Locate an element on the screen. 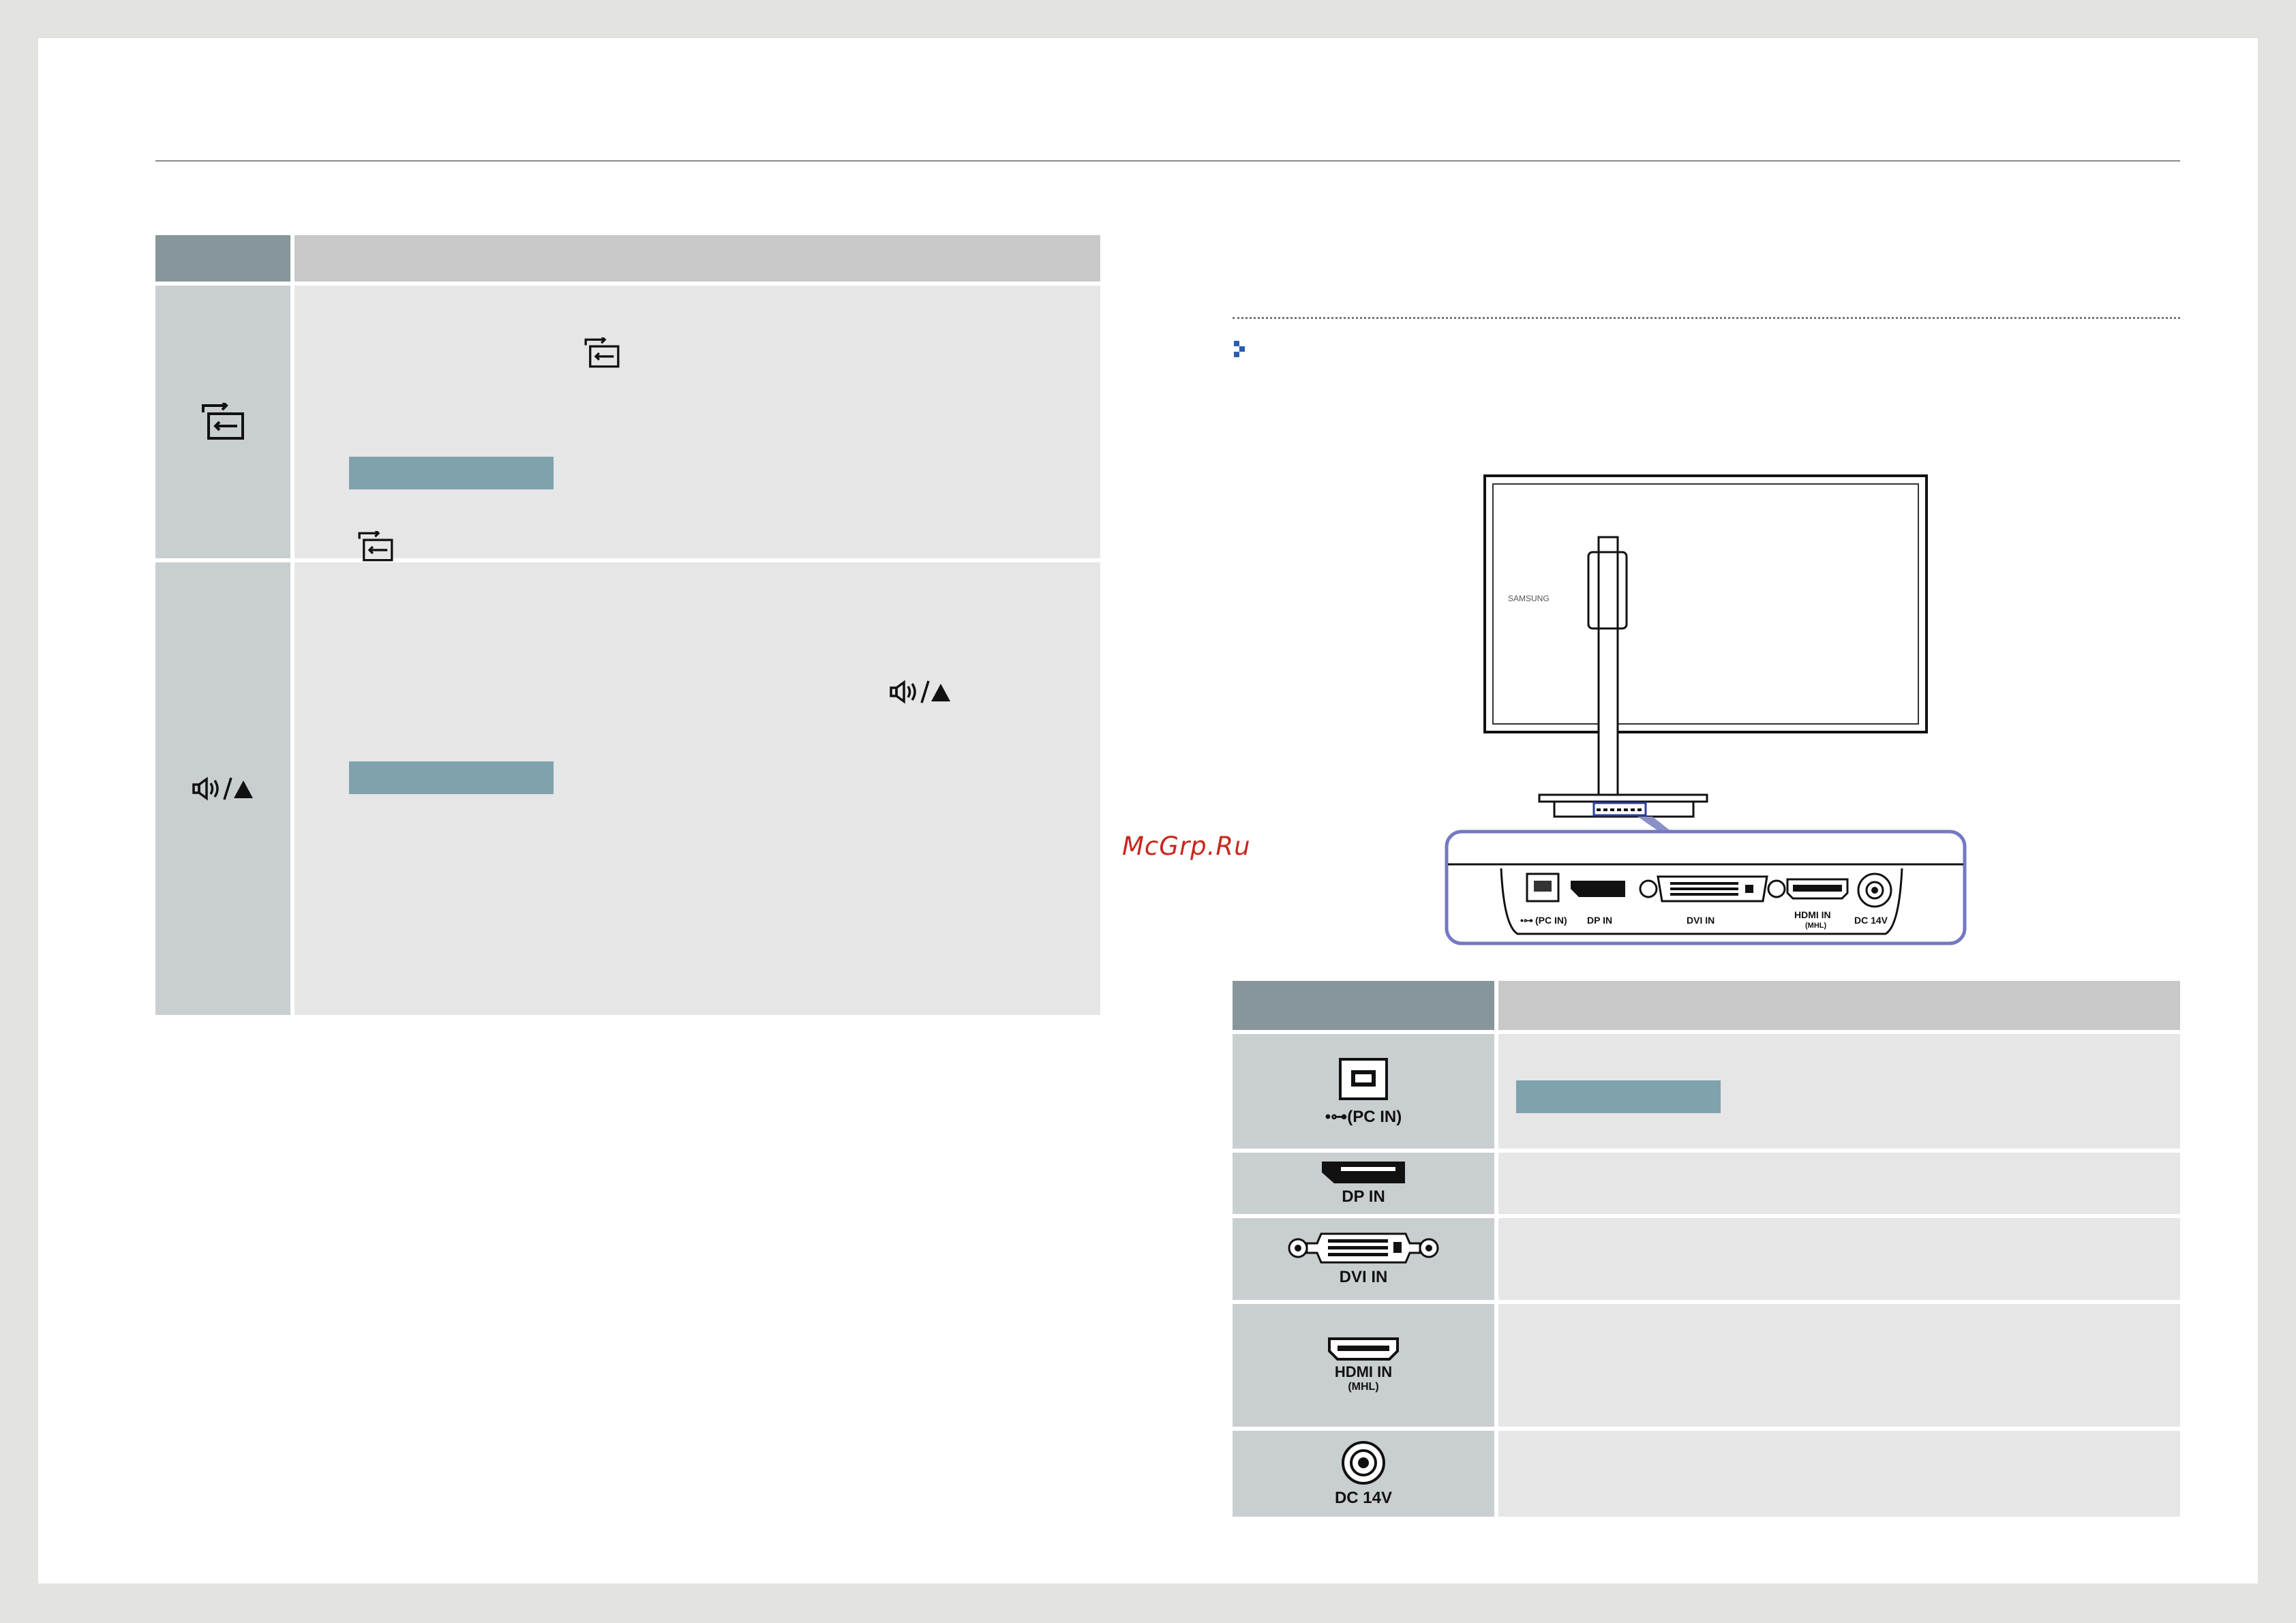 The width and height of the screenshot is (2296, 1623). row-usb-key: •⊶(PC IN) is located at coordinates (1363, 1091).